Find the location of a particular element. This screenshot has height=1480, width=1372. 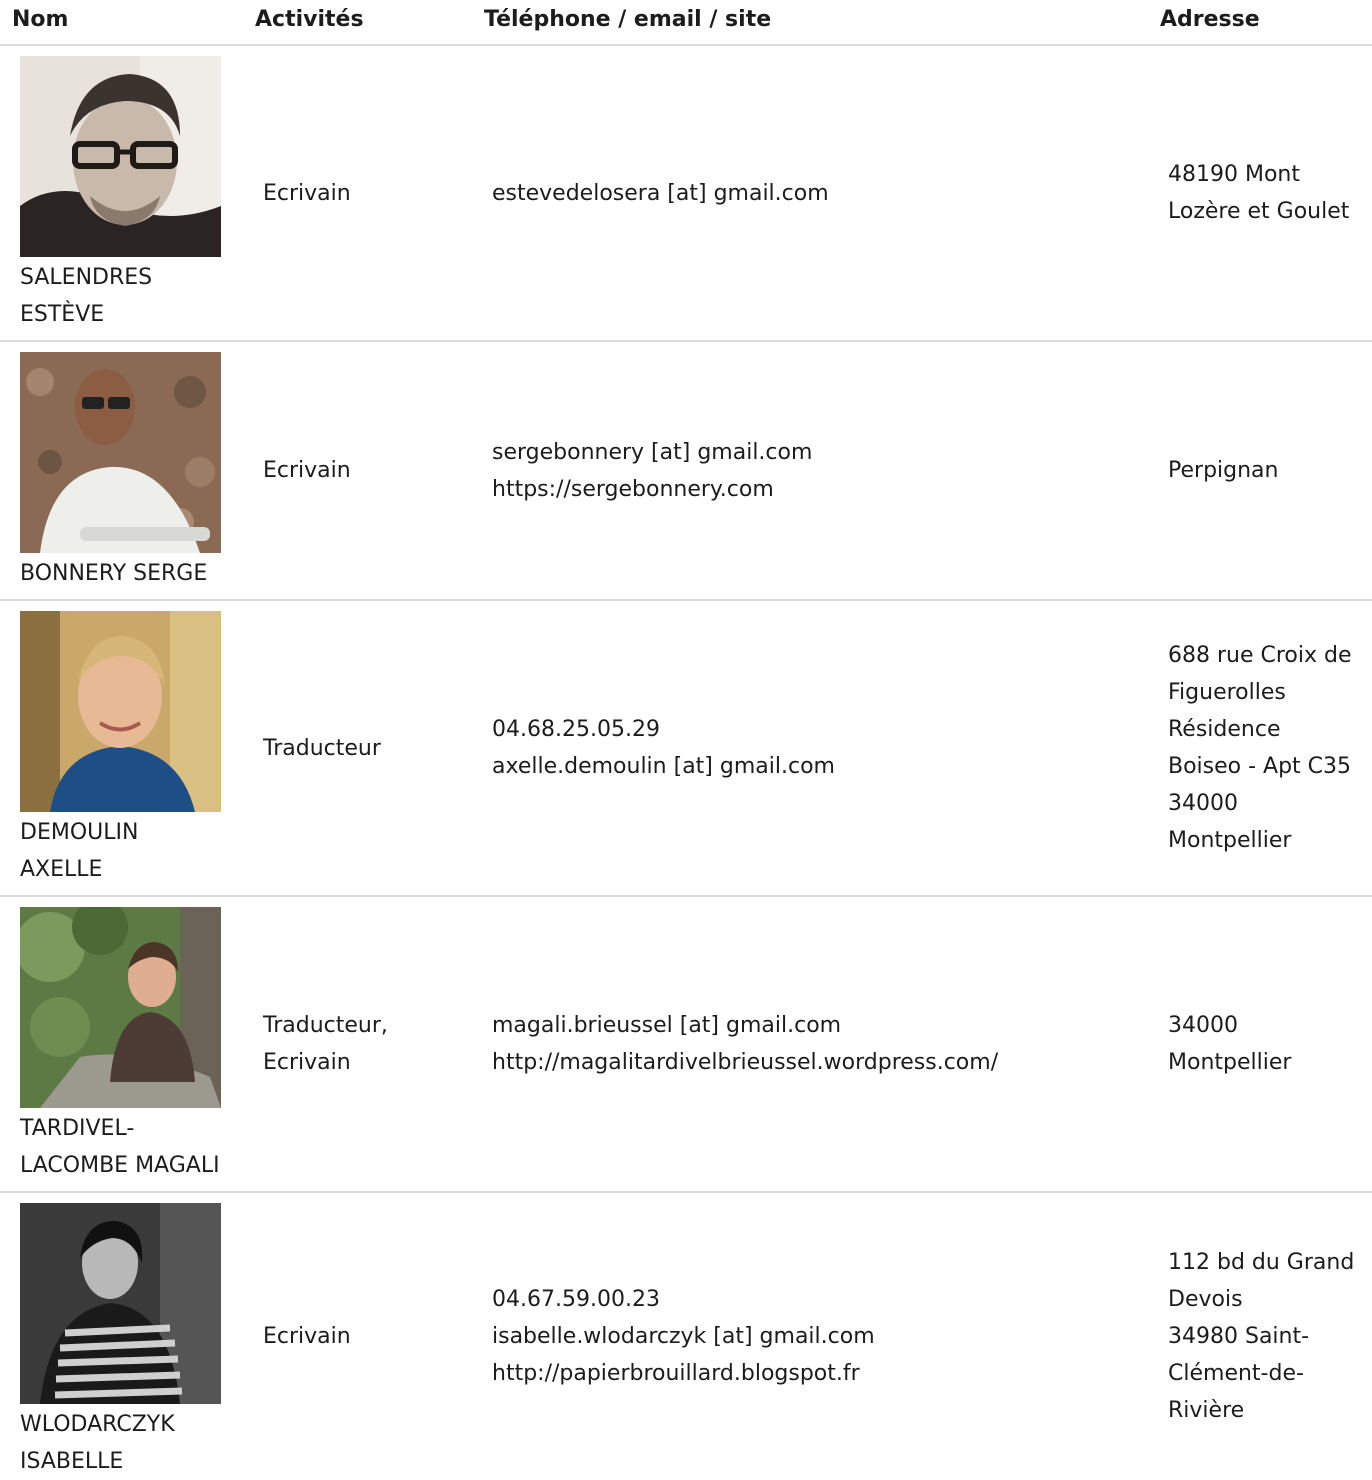

address-text: 34000 Montpellier is located at coordinates (1230, 1044).